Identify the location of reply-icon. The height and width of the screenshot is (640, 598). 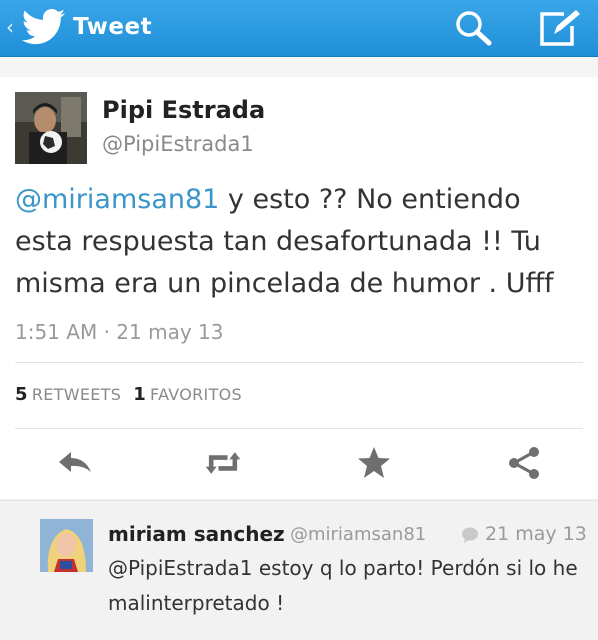
(75, 463).